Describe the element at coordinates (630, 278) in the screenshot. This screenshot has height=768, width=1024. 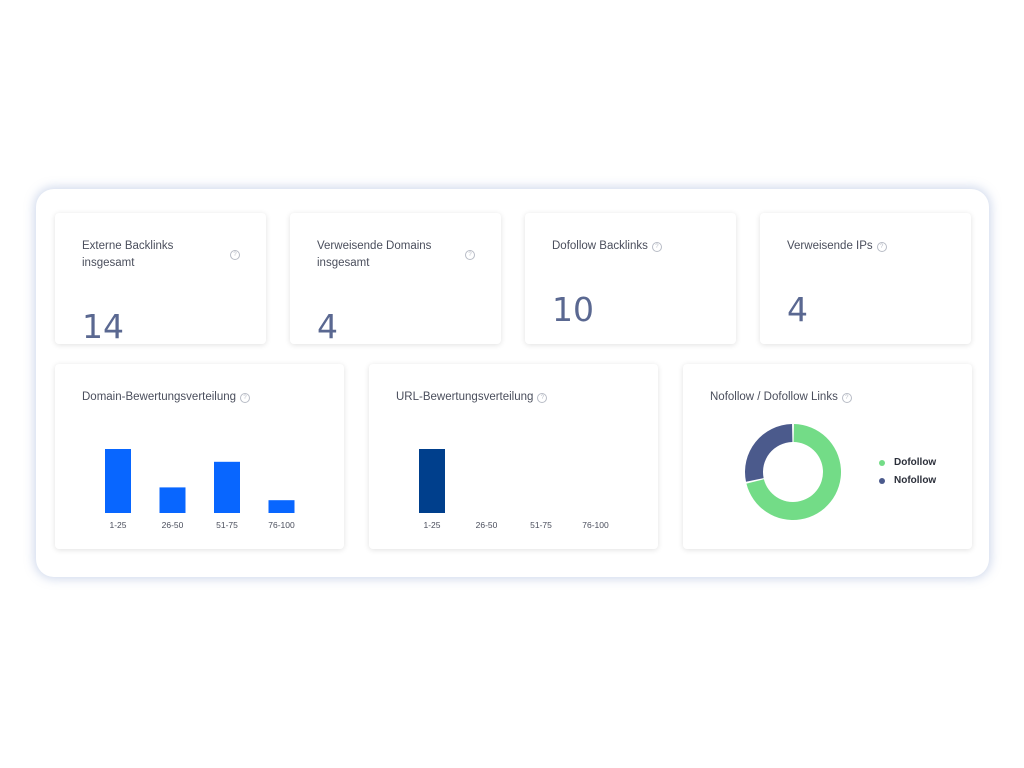
I see `stat-card-dofollow-backlinks: Dofollow Backlinks? 10` at that location.